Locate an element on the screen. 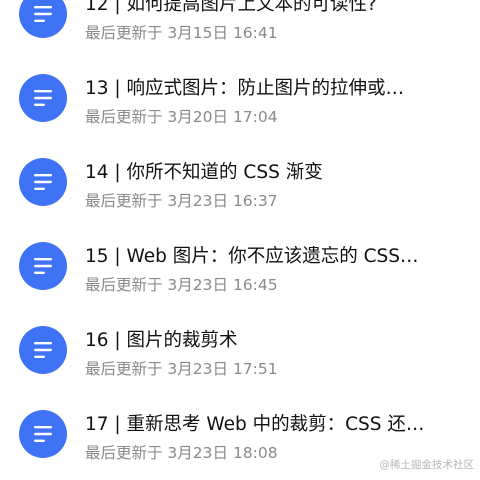 The image size is (480, 480). watermark: @稀土掘金技术社区 is located at coordinates (427, 465).